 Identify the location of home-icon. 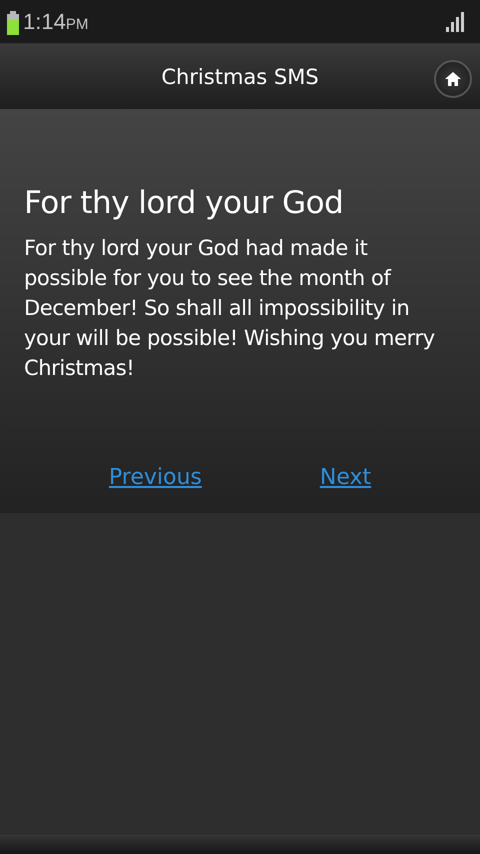
(453, 79).